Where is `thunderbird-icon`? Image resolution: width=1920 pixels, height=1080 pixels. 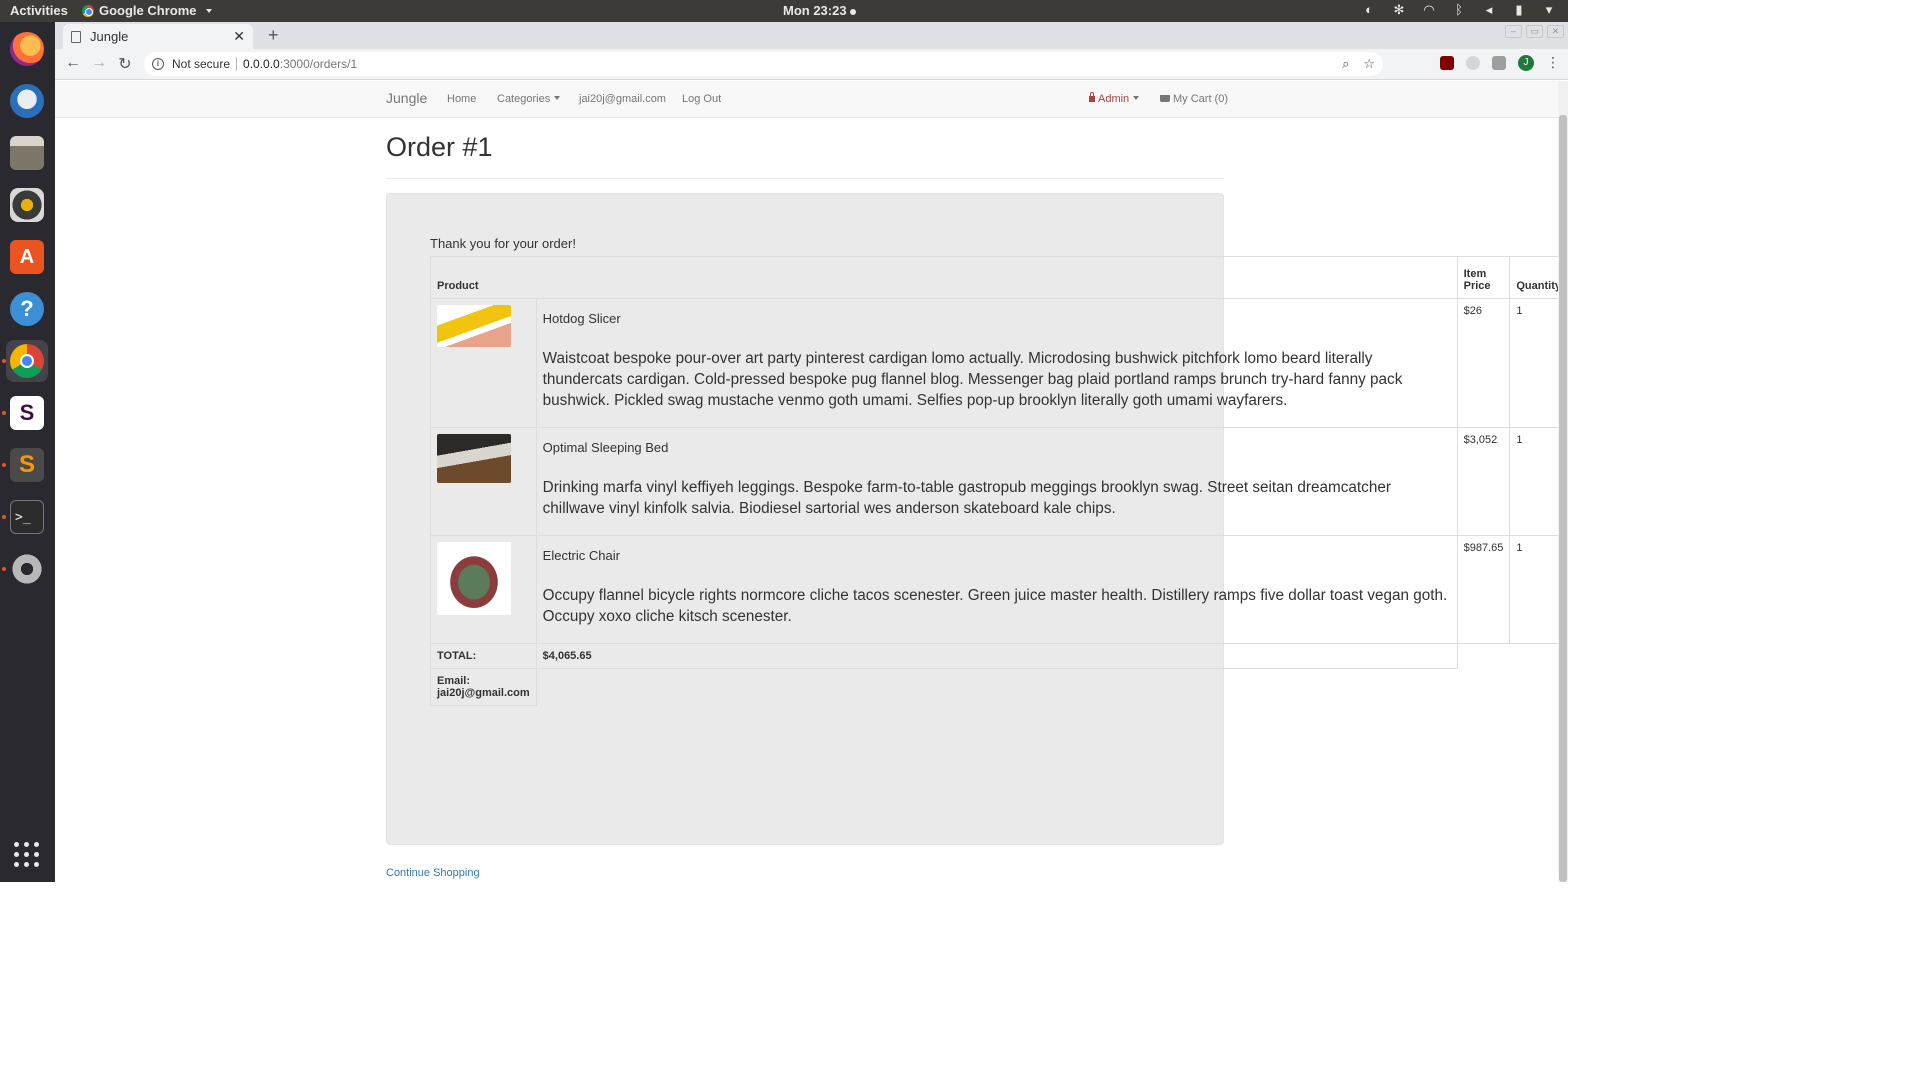 thunderbird-icon is located at coordinates (27, 101).